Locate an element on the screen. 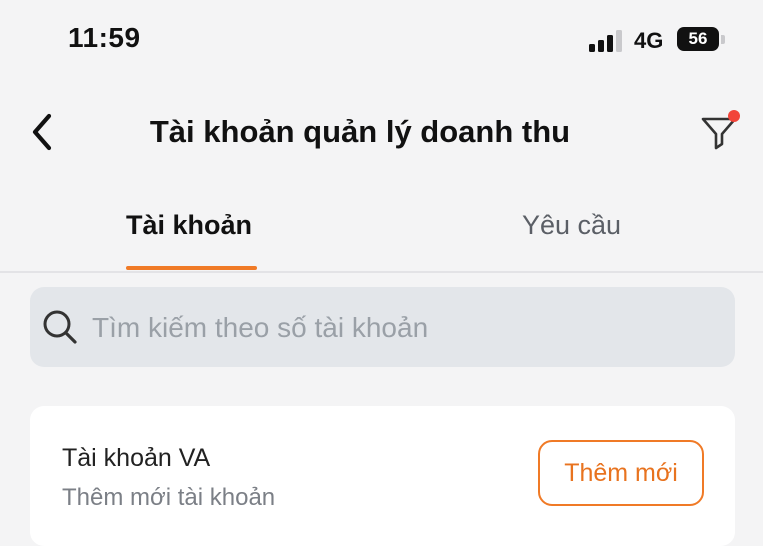  filter-button is located at coordinates (720, 133).